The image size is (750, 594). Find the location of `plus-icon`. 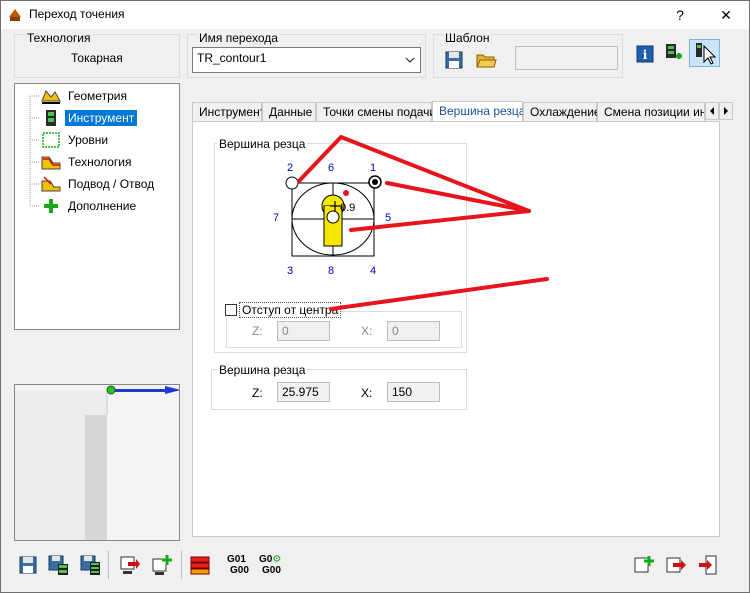

plus-icon is located at coordinates (51, 206).